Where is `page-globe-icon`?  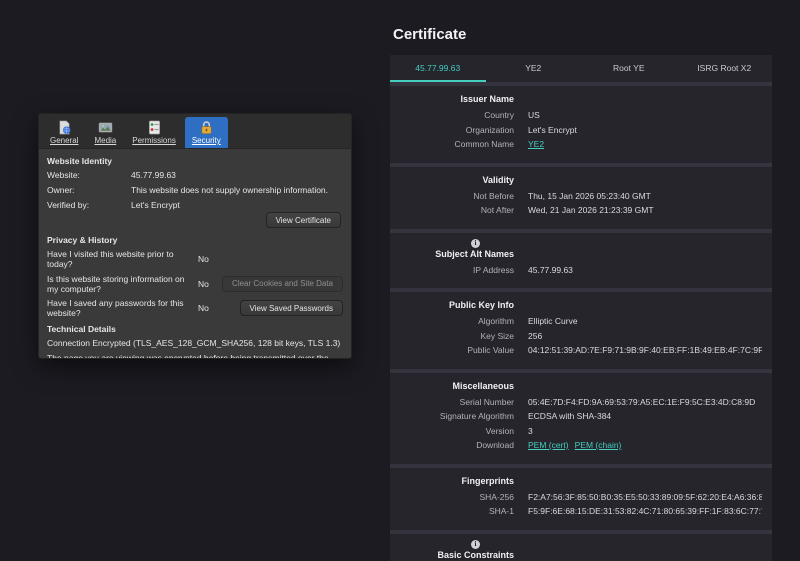
page-globe-icon is located at coordinates (64, 127).